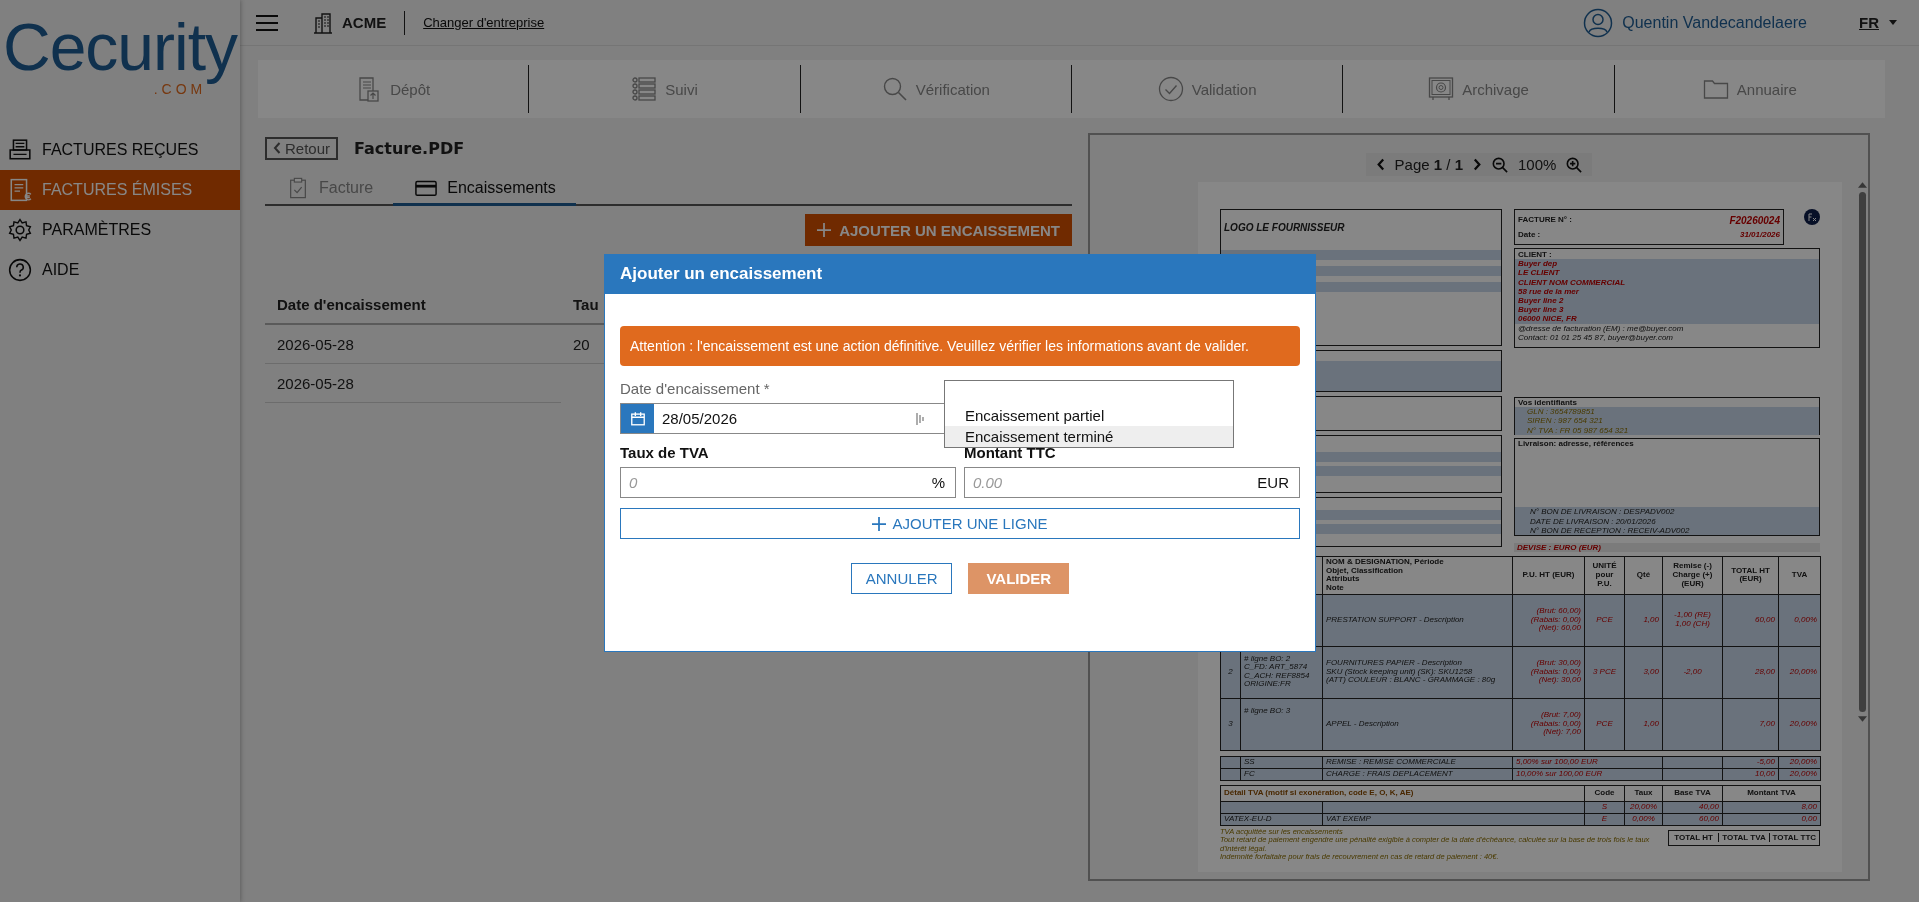 This screenshot has width=1919, height=902. I want to click on line-vat: 0,00%, so click(1799, 620).